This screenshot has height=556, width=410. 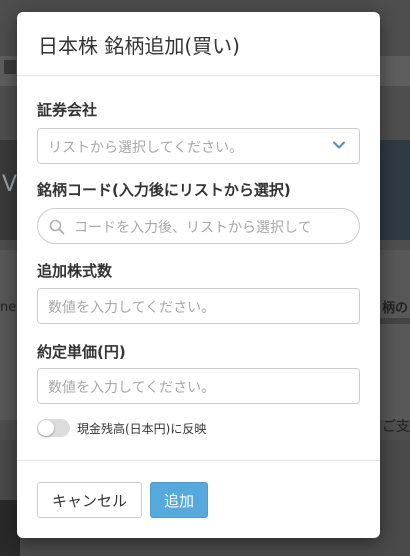 What do you see at coordinates (81, 352) in the screenshot?
I see `contract-price-label: 約定単価(円)` at bounding box center [81, 352].